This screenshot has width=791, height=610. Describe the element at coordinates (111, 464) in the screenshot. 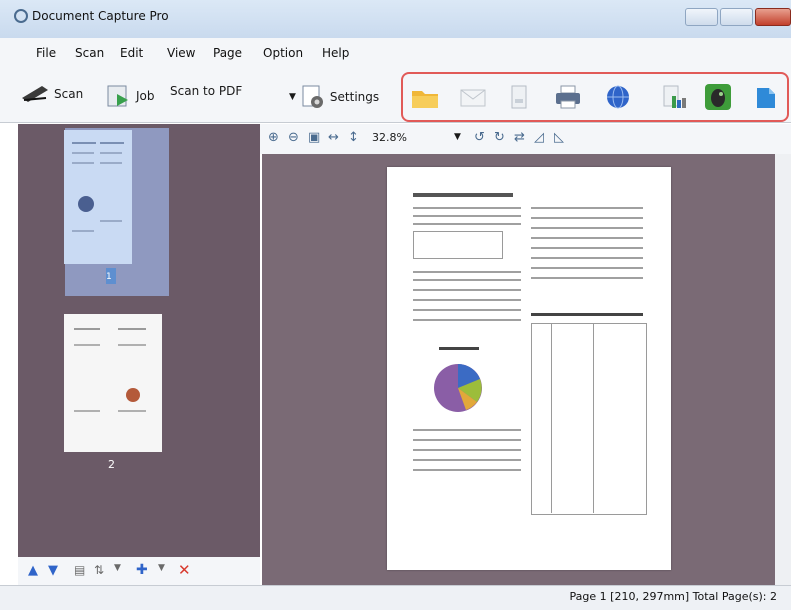

I see `thumbnail-label-2: 2` at that location.